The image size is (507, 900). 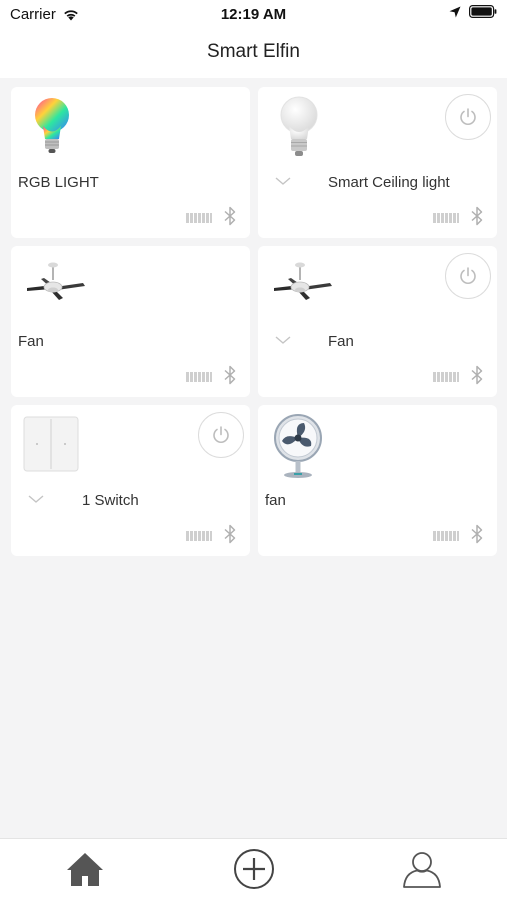 I want to click on device-name: 1 Switch, so click(x=110, y=500).